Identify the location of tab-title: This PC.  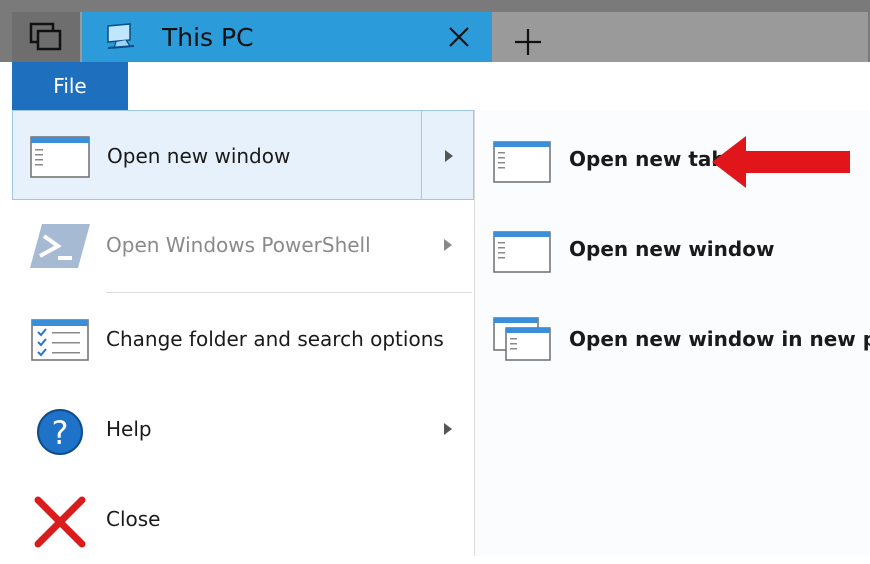
(208, 37).